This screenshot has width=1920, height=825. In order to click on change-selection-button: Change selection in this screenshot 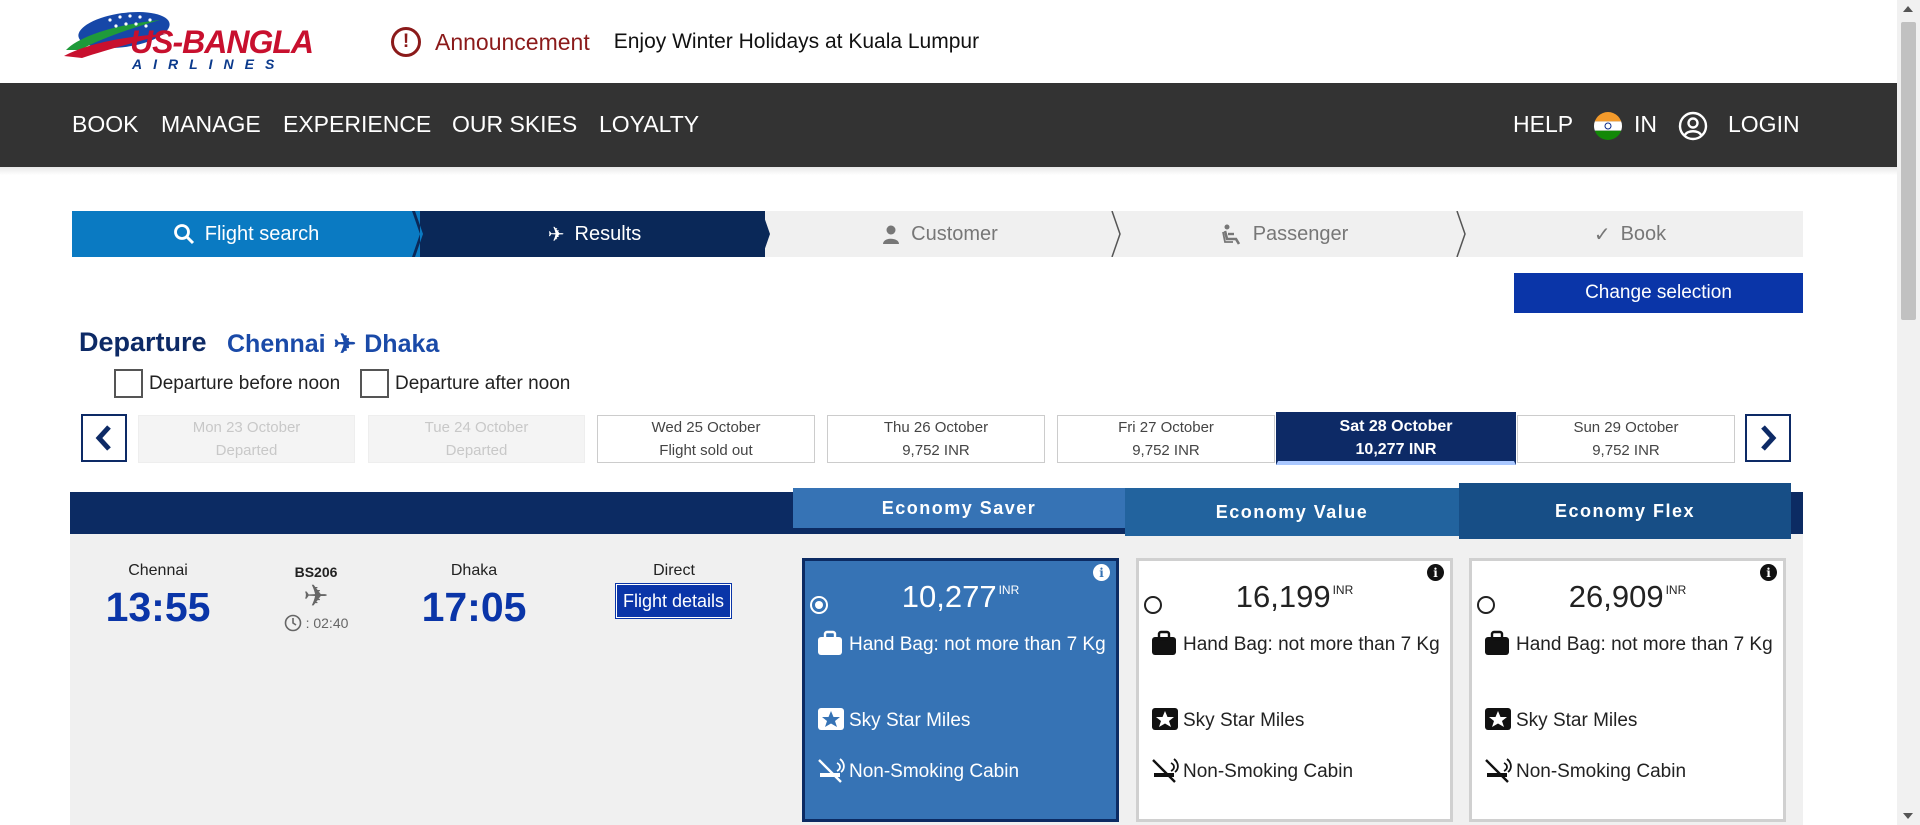, I will do `click(1658, 293)`.